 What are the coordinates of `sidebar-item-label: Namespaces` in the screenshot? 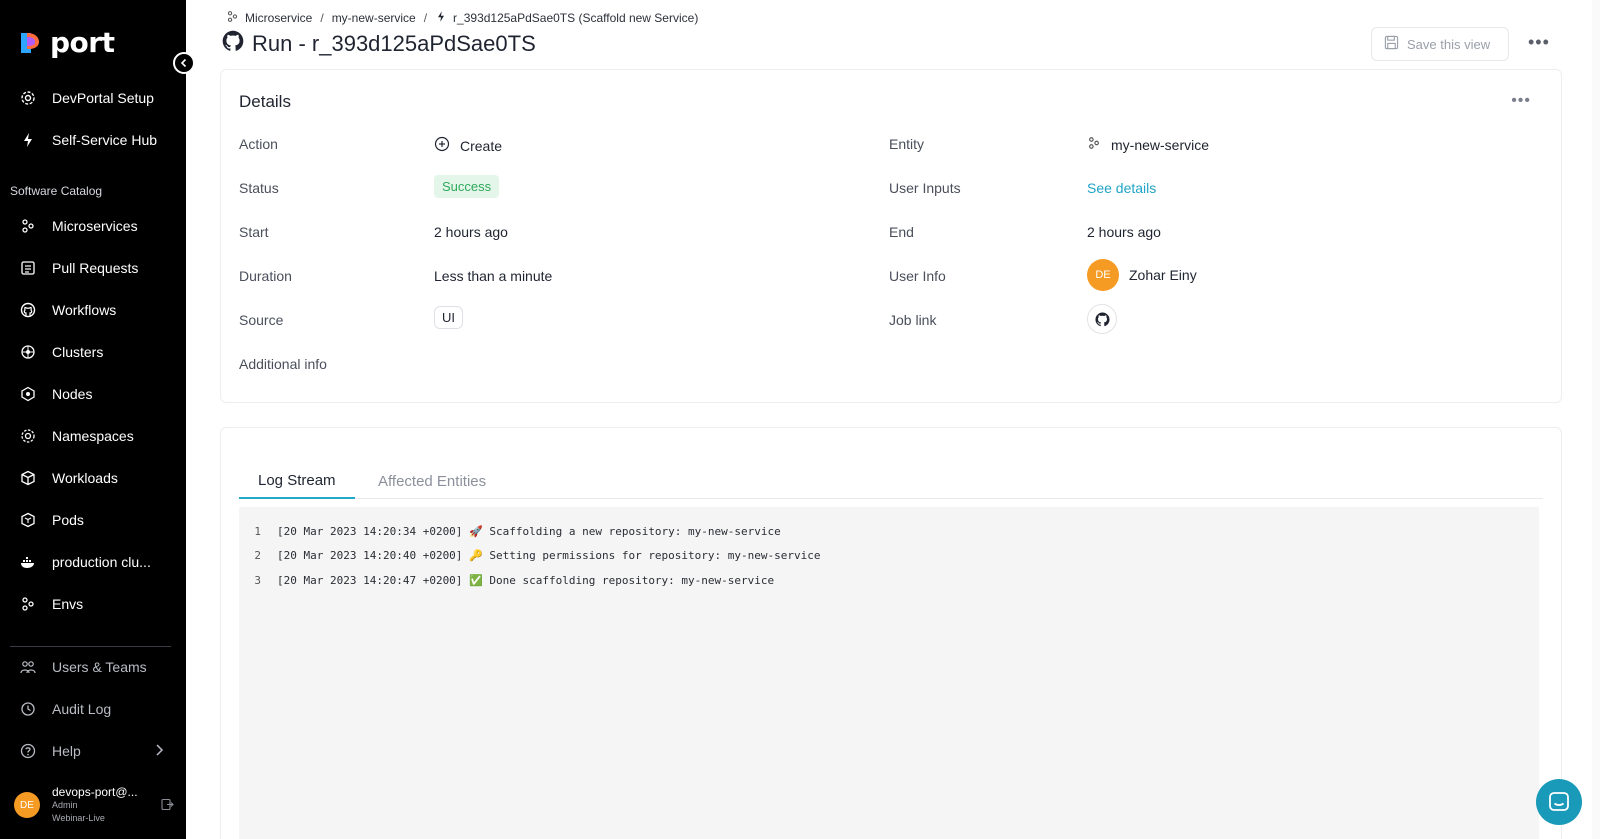 It's located at (93, 436).